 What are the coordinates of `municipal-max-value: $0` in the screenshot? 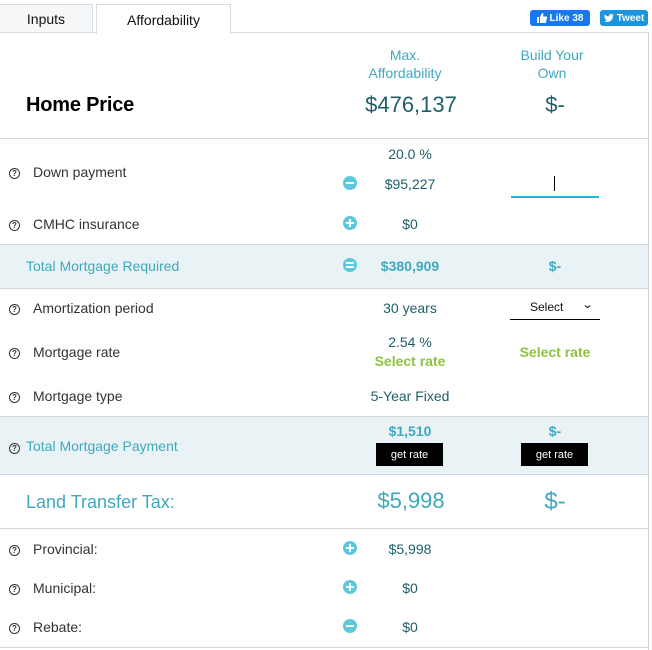 It's located at (410, 588).